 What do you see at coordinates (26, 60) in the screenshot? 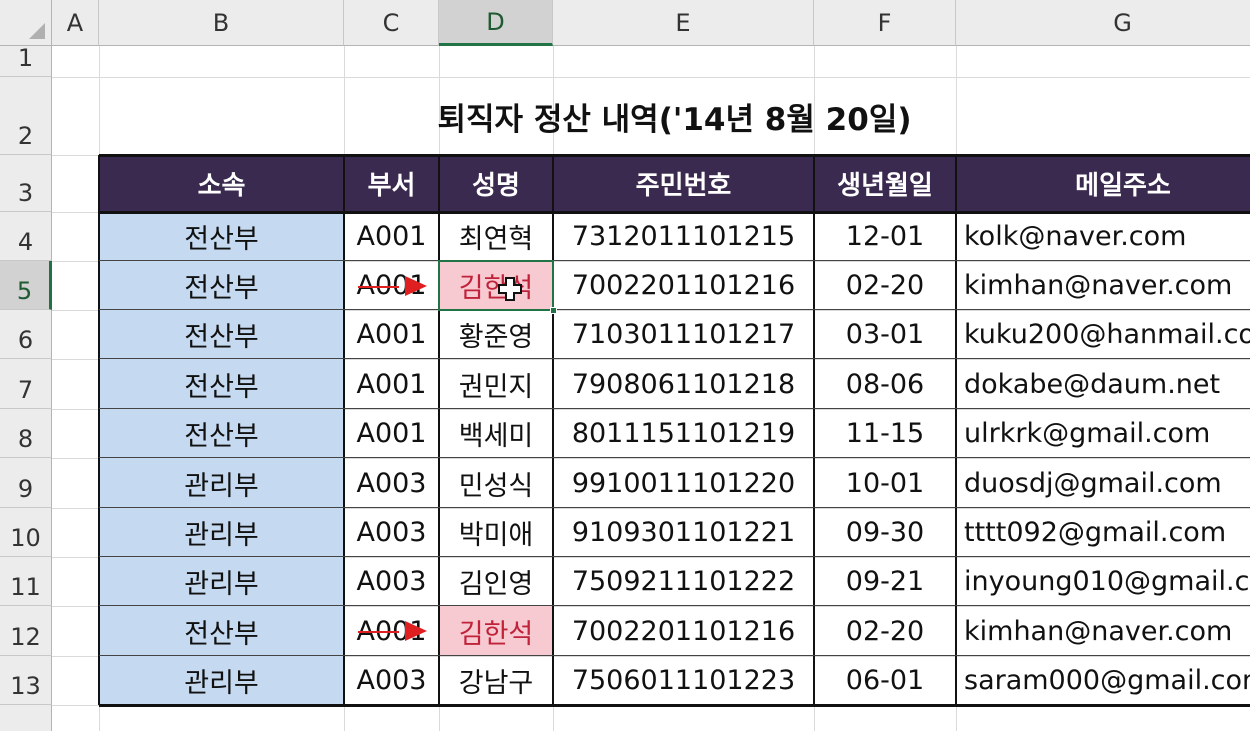
I see `row-header-1: 1` at bounding box center [26, 60].